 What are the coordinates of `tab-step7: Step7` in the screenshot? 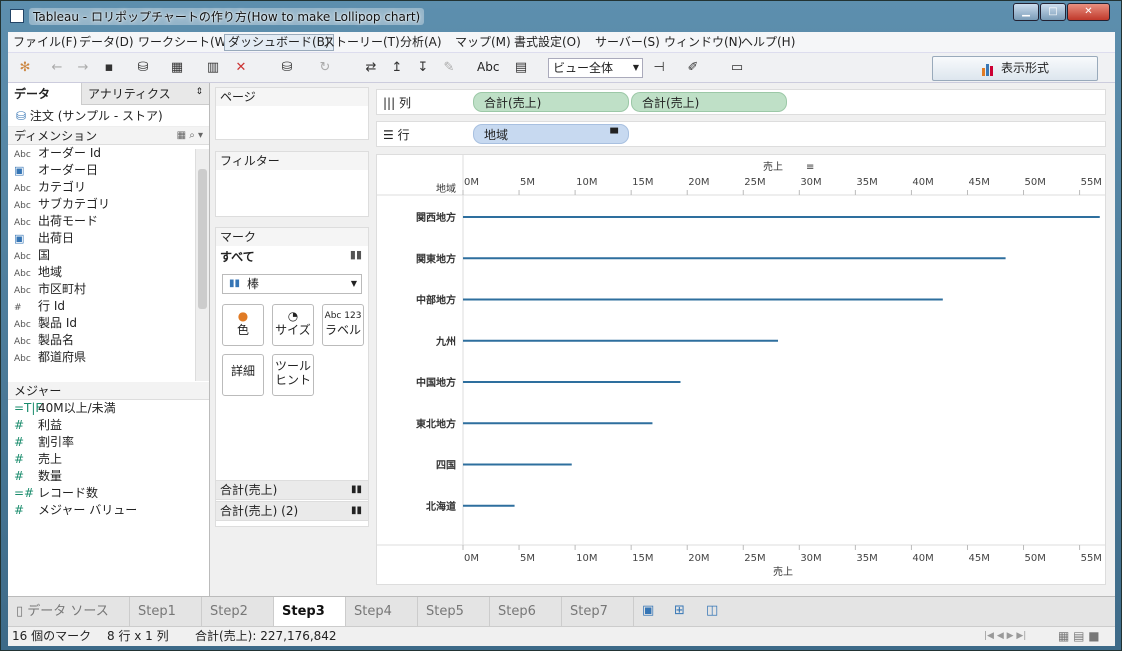 It's located at (598, 612).